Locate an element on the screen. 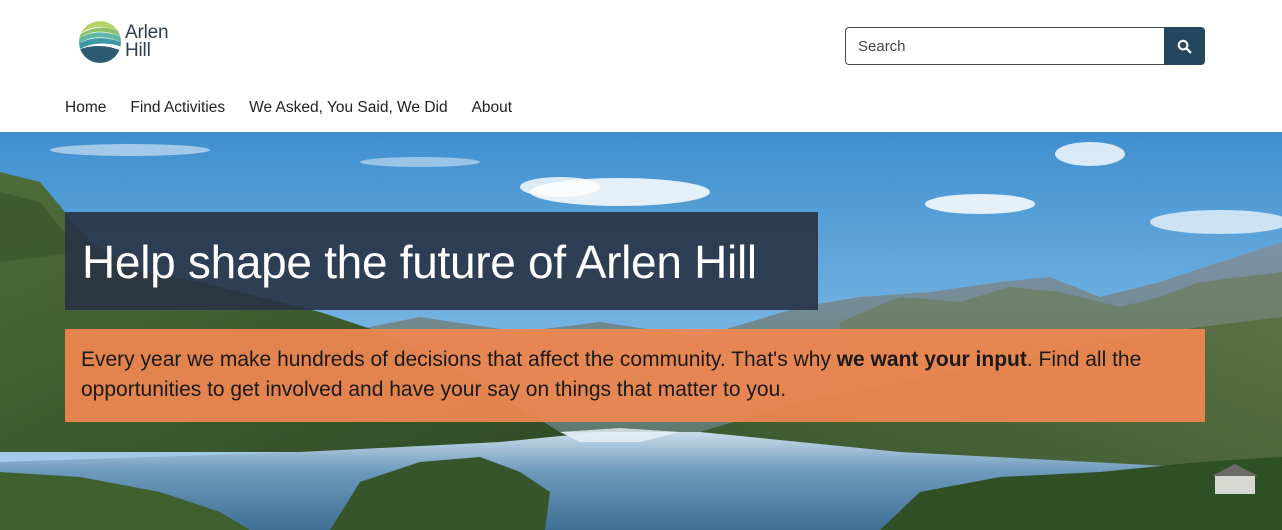 This screenshot has width=1282, height=530. hero-title: Help shape the future of Arlen Hill is located at coordinates (419, 262).